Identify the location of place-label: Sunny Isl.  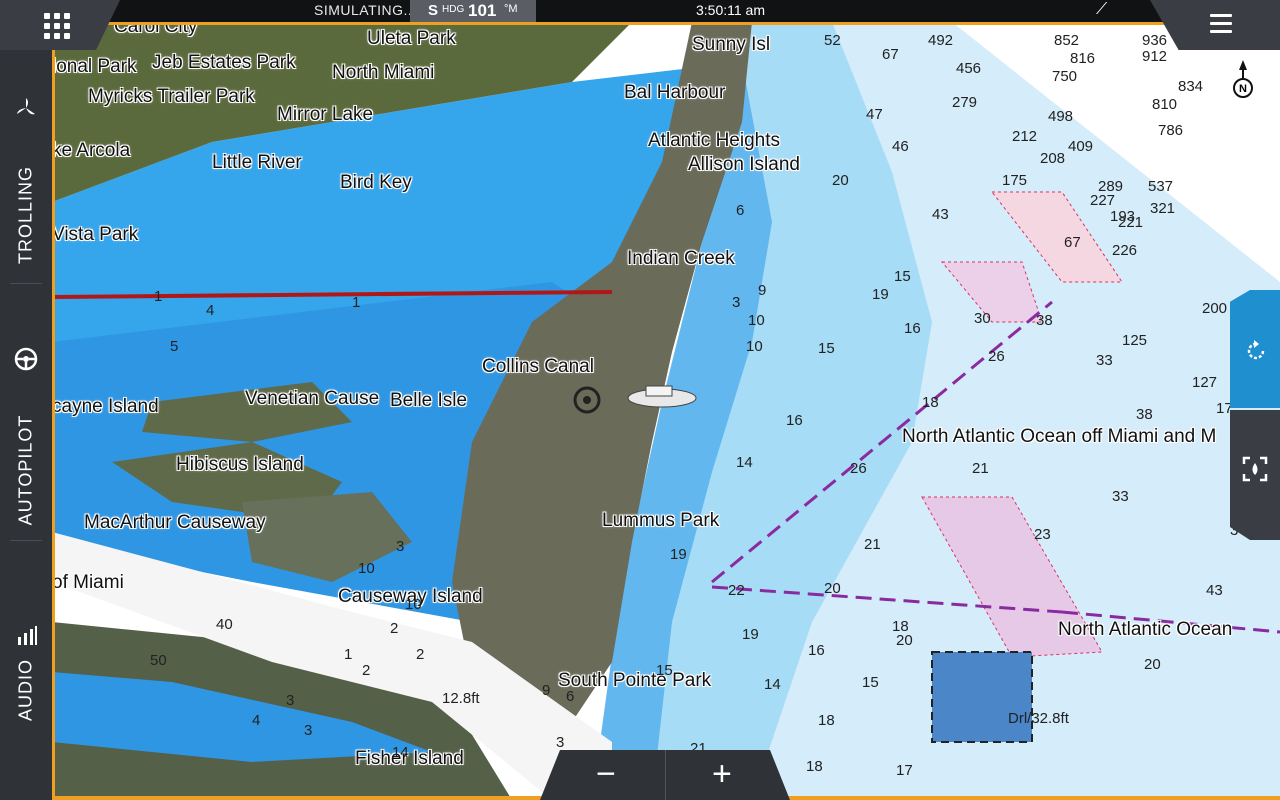
(731, 44).